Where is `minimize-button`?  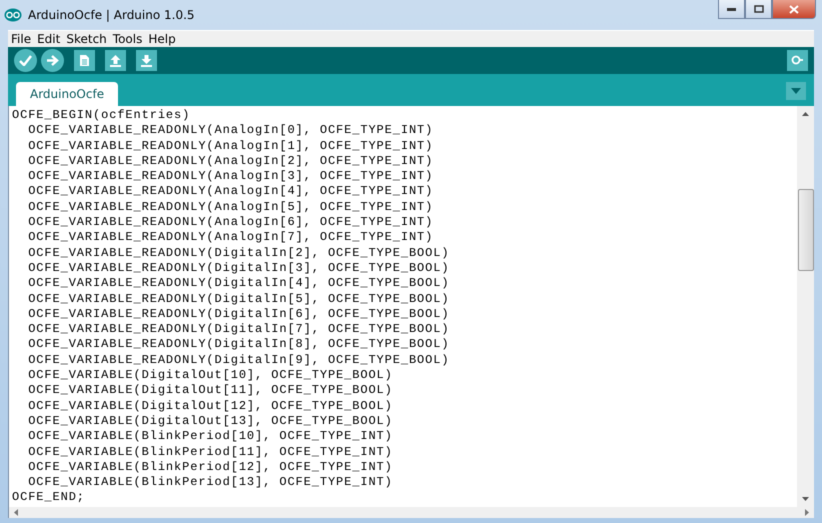 minimize-button is located at coordinates (731, 9).